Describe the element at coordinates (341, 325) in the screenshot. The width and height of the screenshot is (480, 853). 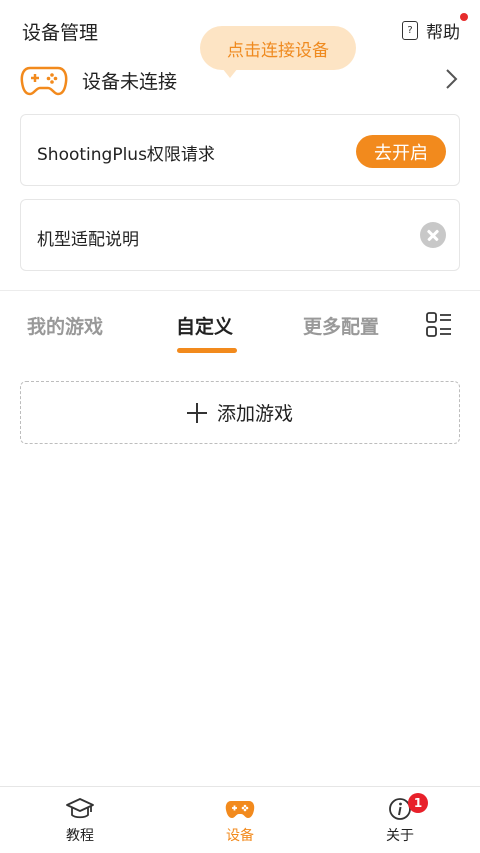
I see `tab-more-config: 更多配置` at that location.